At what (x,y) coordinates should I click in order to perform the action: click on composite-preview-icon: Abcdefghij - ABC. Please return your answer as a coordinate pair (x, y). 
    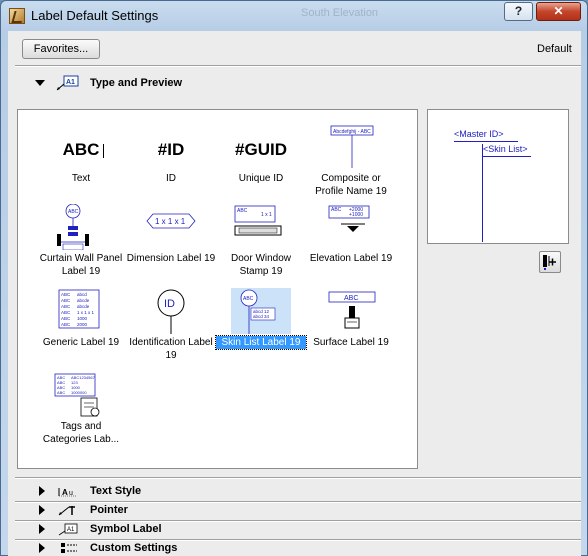
    Looking at the image, I should click on (351, 147).